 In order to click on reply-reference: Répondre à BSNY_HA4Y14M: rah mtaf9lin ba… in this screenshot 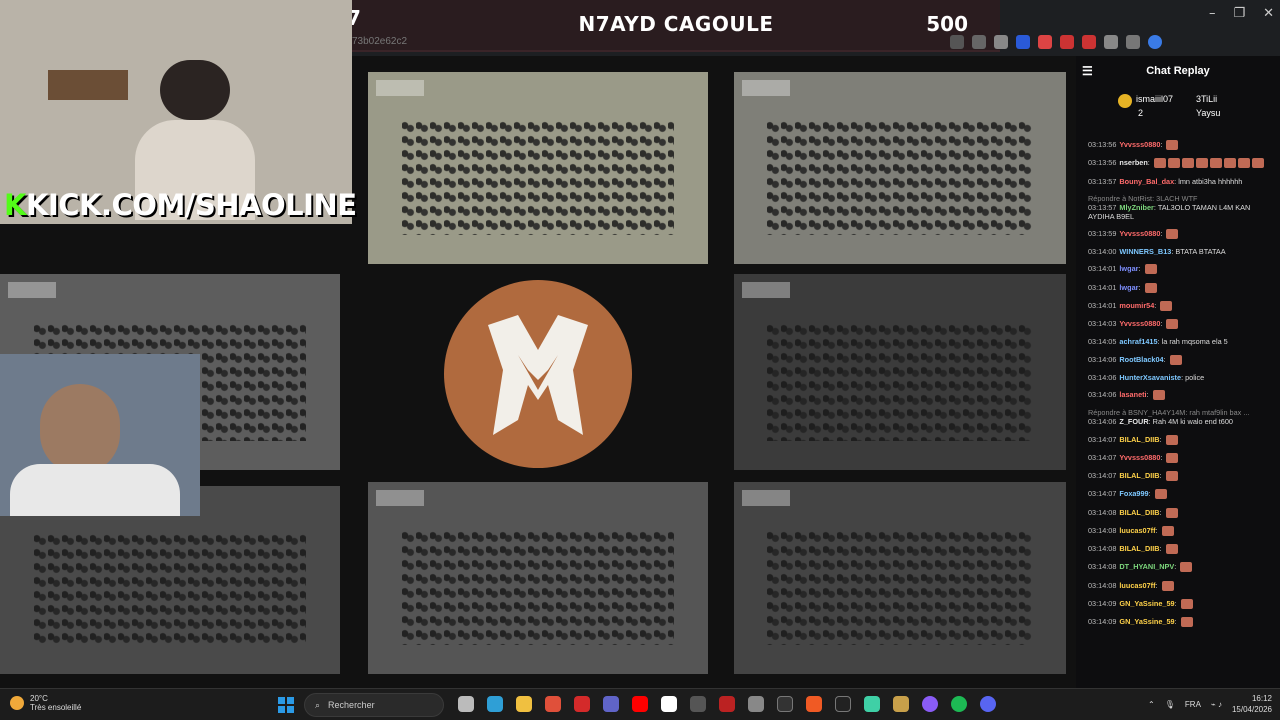, I will do `click(1169, 413)`.